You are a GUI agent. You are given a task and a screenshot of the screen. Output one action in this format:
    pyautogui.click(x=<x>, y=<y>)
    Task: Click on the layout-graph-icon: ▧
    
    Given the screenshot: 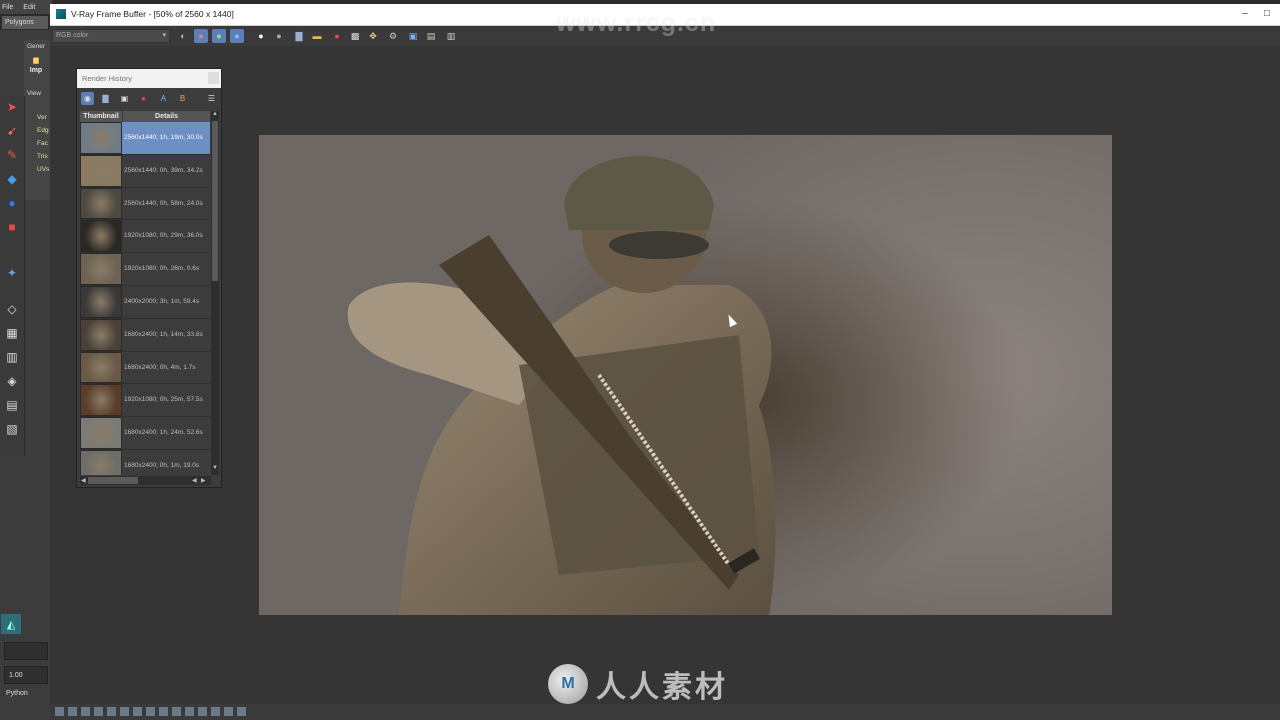 What is the action you would take?
    pyautogui.click(x=12, y=429)
    